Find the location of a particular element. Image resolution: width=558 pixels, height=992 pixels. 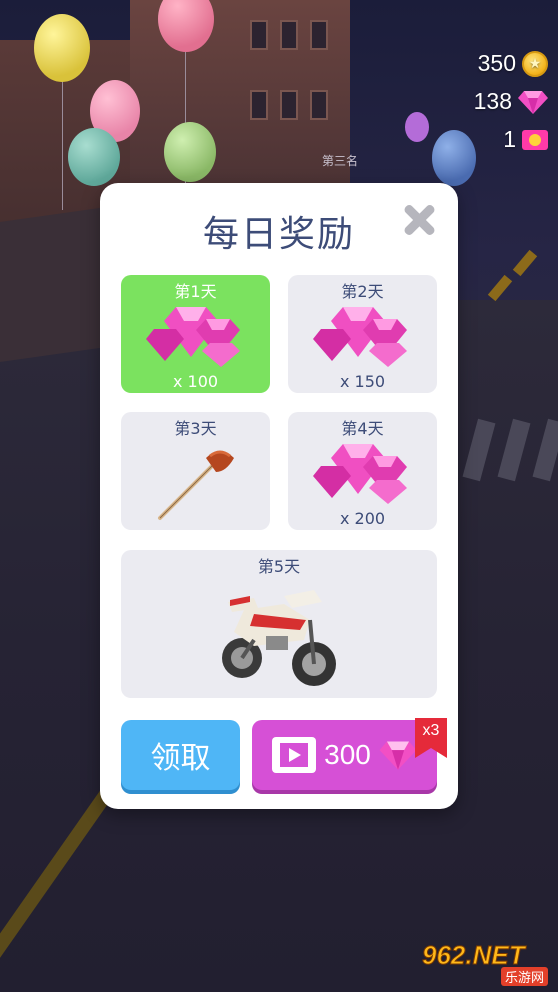

close-icon is located at coordinates (419, 220).